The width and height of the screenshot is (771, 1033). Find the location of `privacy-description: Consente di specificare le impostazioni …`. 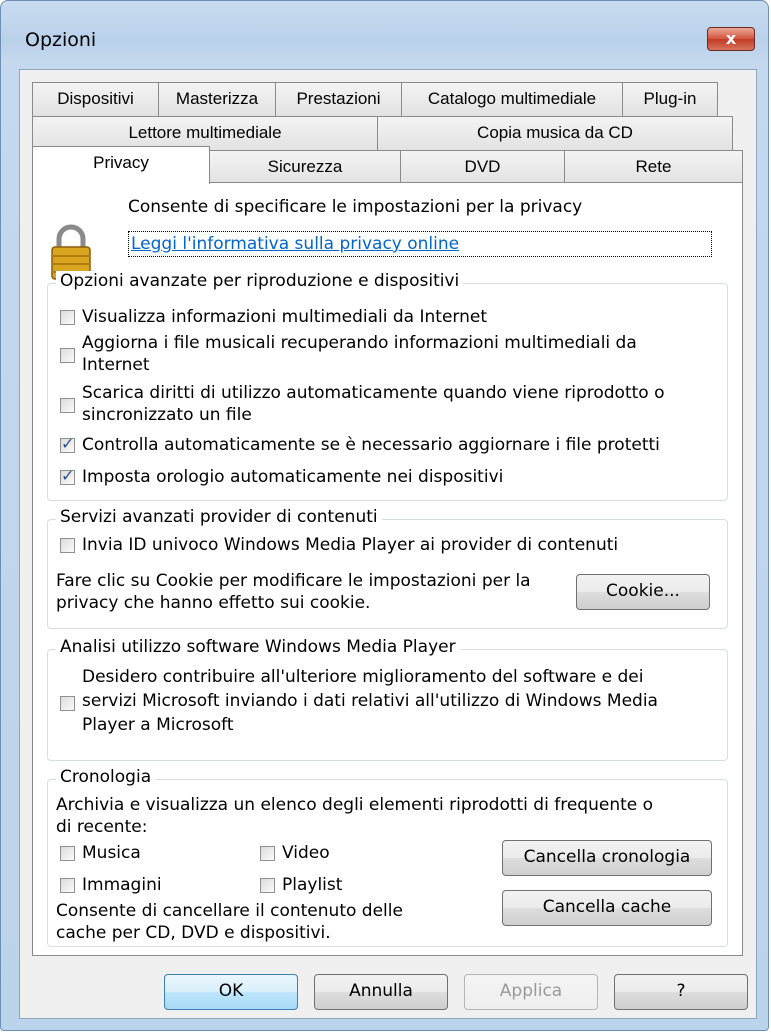

privacy-description: Consente di specificare le impostazioni … is located at coordinates (355, 207).